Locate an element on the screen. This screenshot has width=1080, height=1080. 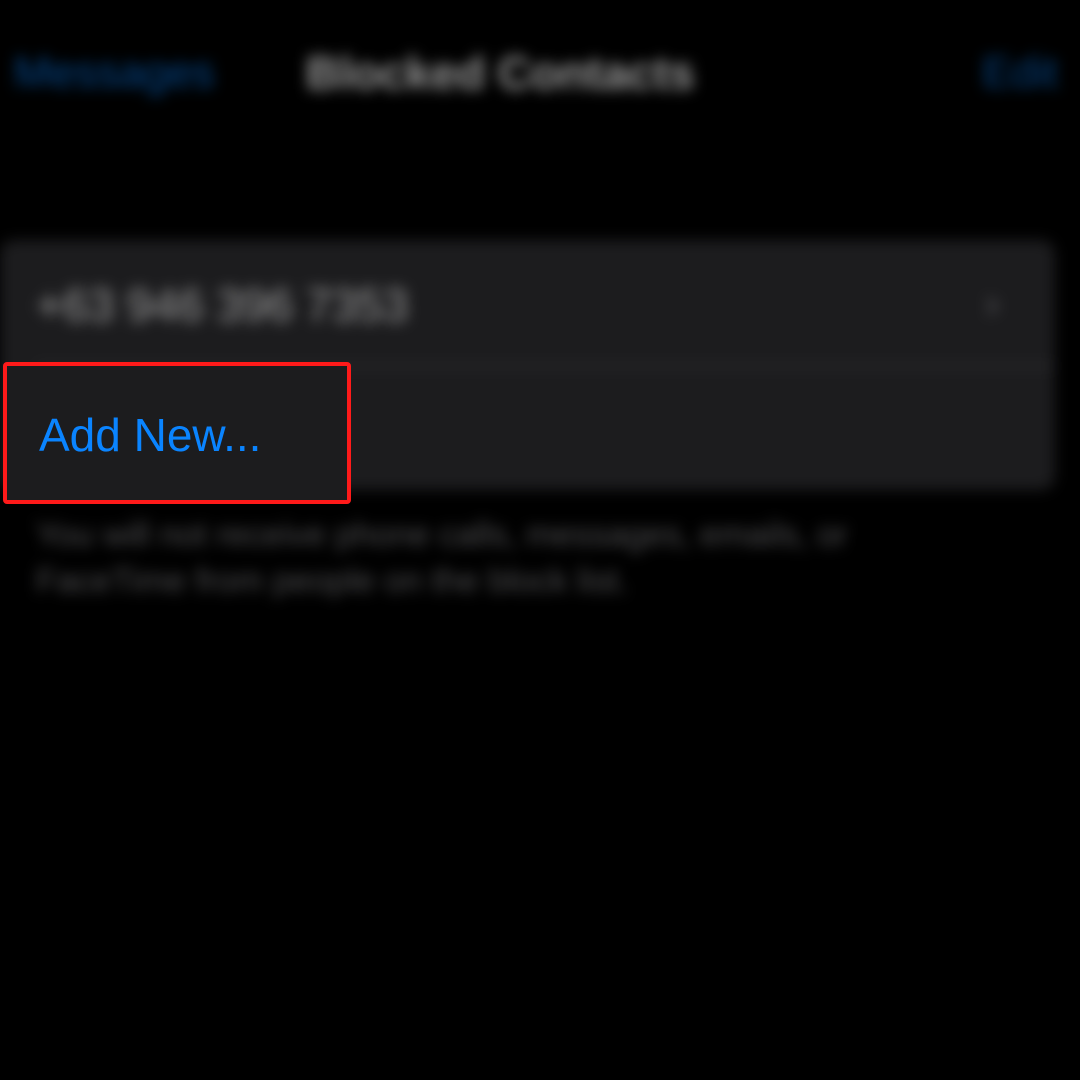
page-title: Blocked Contacts is located at coordinates (500, 73).